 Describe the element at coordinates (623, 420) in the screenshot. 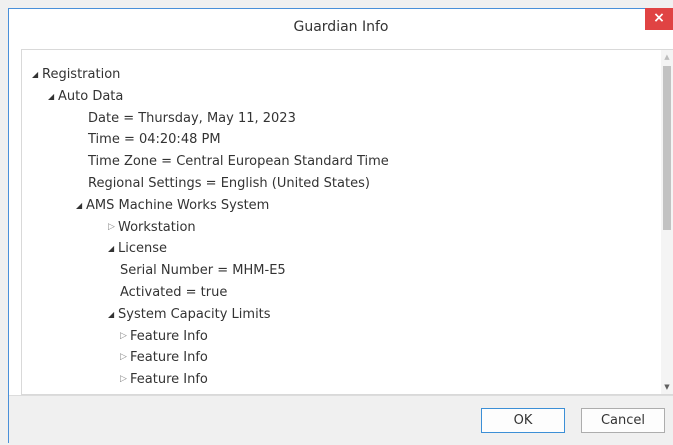

I see `cancel-button: Cancel` at that location.